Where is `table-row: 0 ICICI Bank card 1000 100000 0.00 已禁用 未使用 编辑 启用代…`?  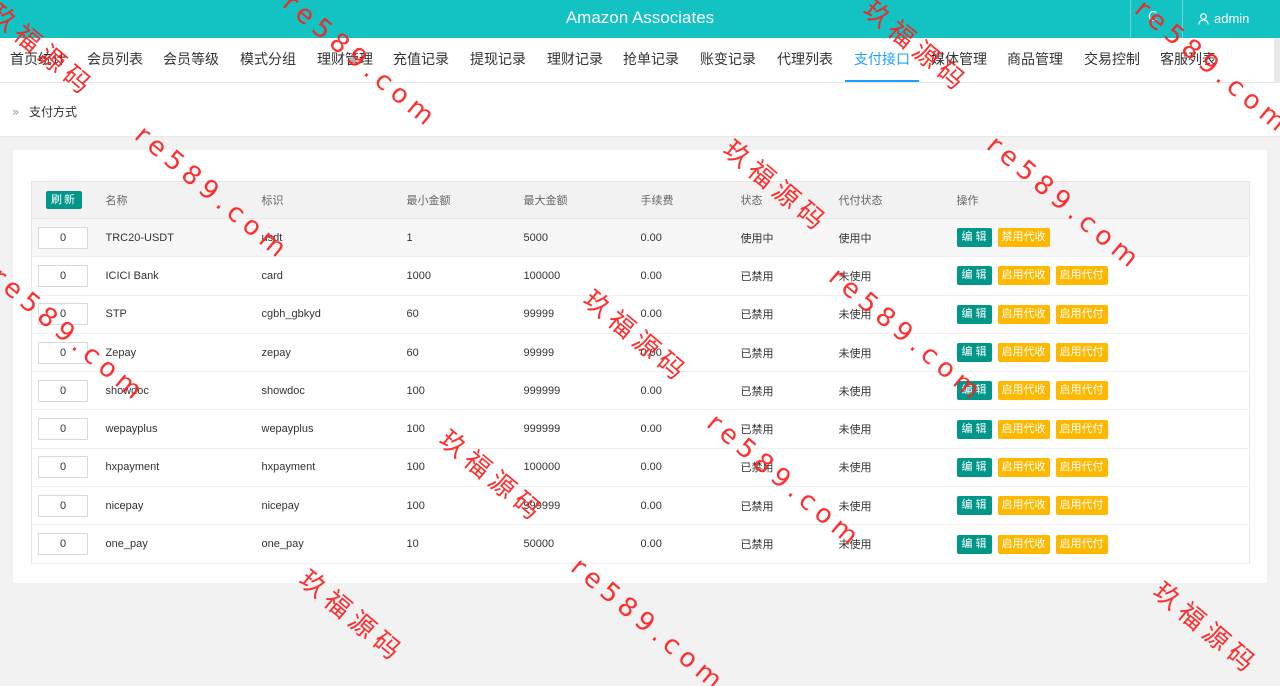 table-row: 0 ICICI Bank card 1000 100000 0.00 已禁用 未使用 编辑 启用代… is located at coordinates (640, 276).